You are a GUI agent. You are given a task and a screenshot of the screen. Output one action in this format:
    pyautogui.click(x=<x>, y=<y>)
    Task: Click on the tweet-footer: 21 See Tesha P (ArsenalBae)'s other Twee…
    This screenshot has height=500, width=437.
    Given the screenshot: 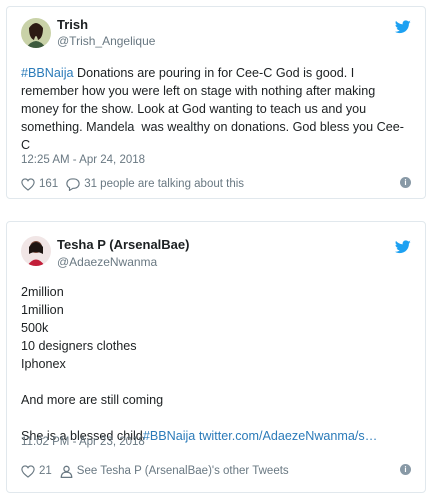 What is the action you would take?
    pyautogui.click(x=216, y=471)
    